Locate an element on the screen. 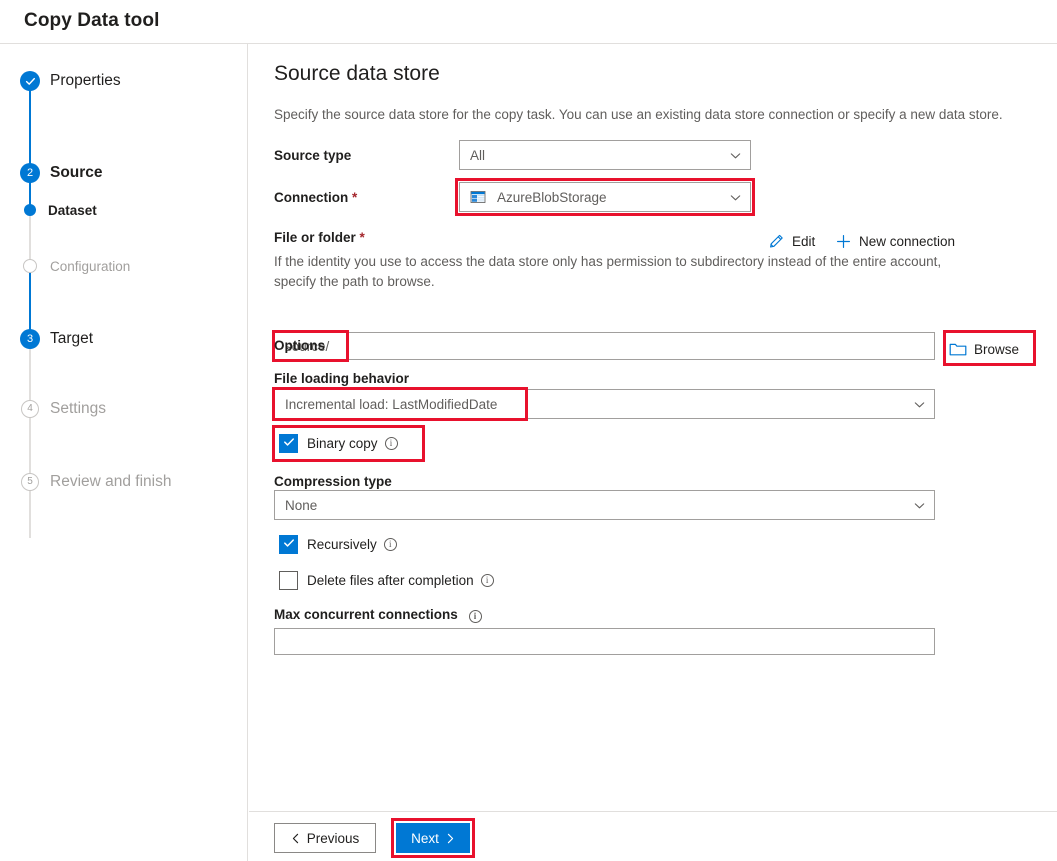 This screenshot has width=1057, height=861. step-number-4-icon: 4 is located at coordinates (30, 409).